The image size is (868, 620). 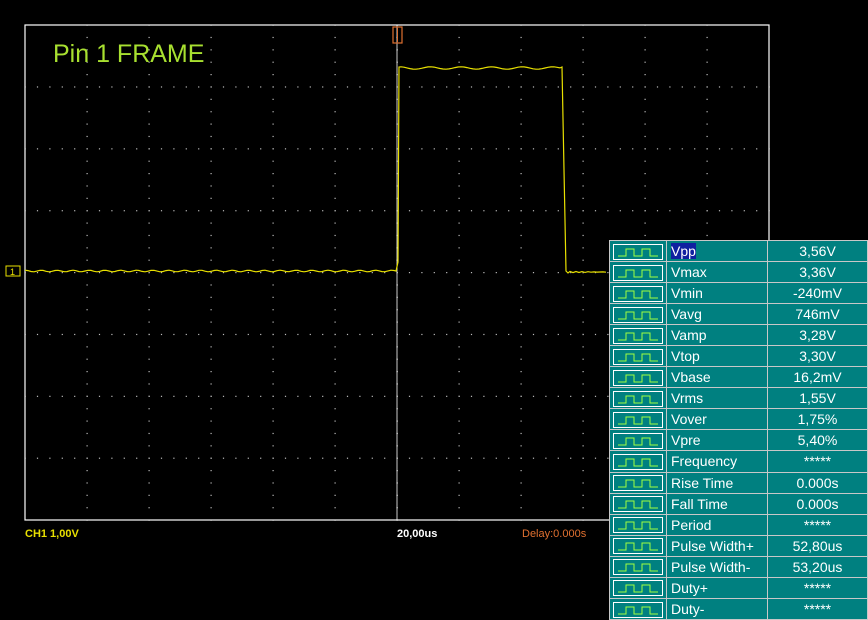 What do you see at coordinates (638, 356) in the screenshot?
I see `vtop-icon` at bounding box center [638, 356].